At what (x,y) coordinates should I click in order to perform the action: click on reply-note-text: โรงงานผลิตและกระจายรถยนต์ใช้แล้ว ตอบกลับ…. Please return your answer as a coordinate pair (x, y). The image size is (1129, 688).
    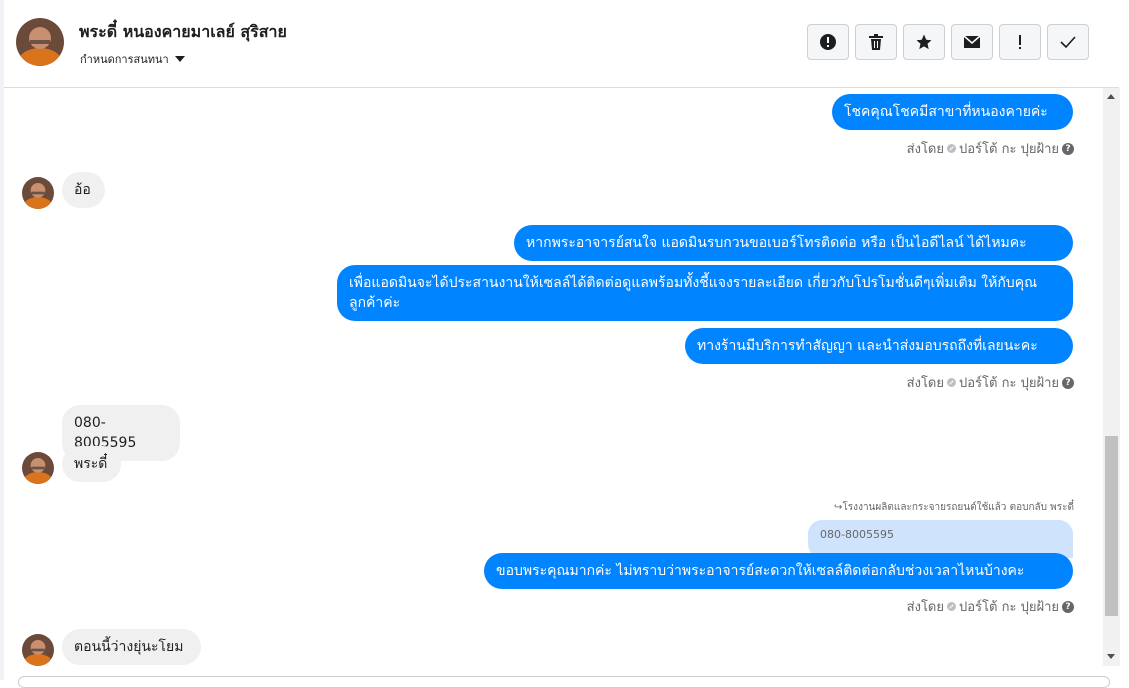
    Looking at the image, I should click on (958, 507).